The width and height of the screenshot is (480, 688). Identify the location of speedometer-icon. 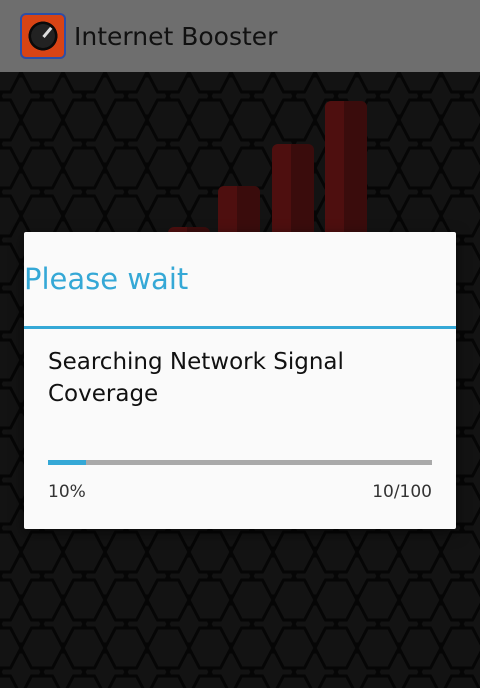
(43, 36).